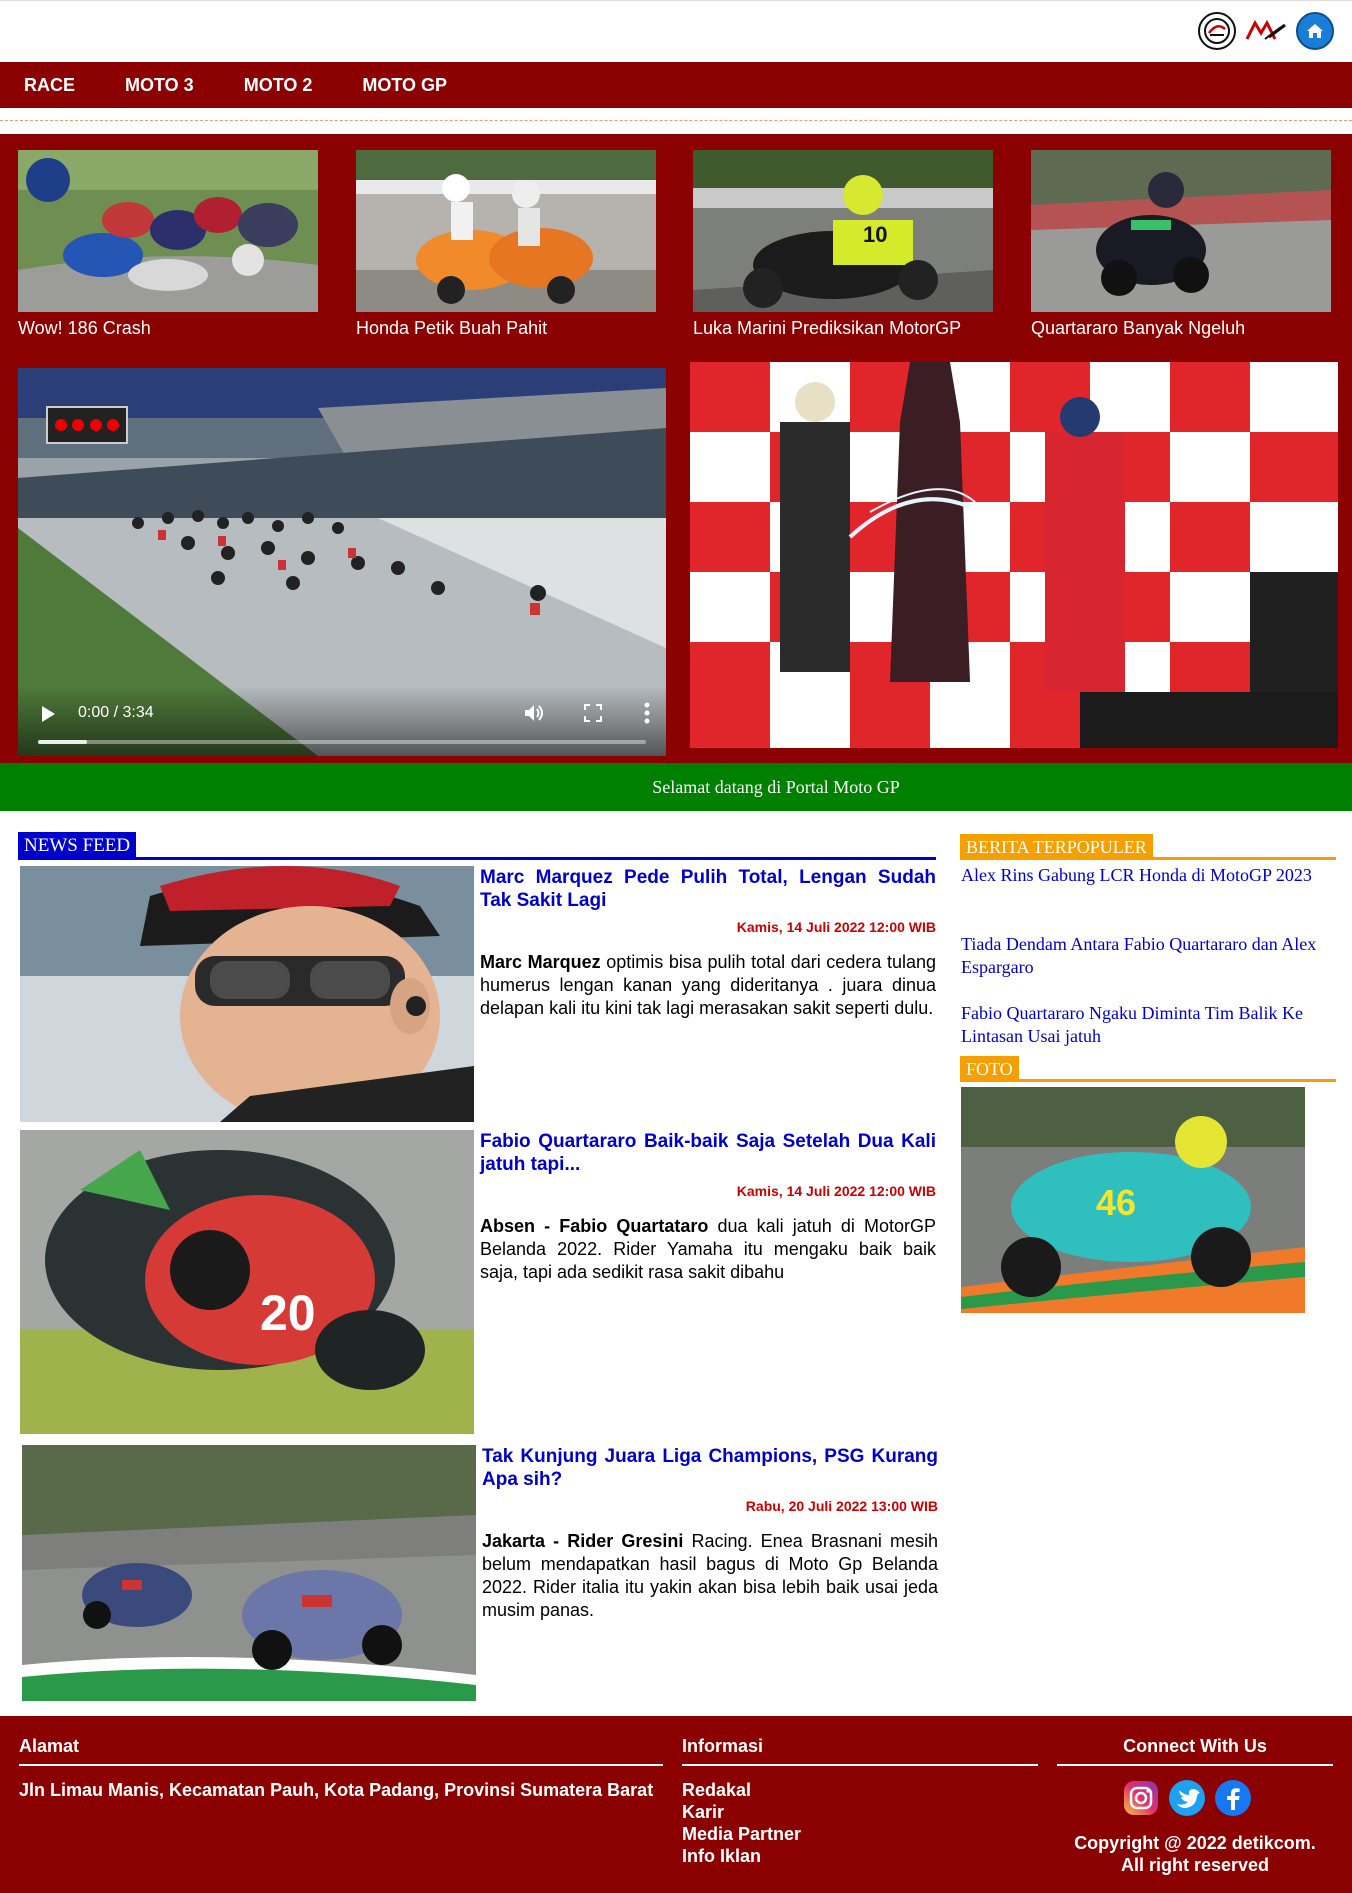 The image size is (1352, 1893). What do you see at coordinates (168, 328) in the screenshot?
I see `headline-caption: Wow! 186 Crash` at bounding box center [168, 328].